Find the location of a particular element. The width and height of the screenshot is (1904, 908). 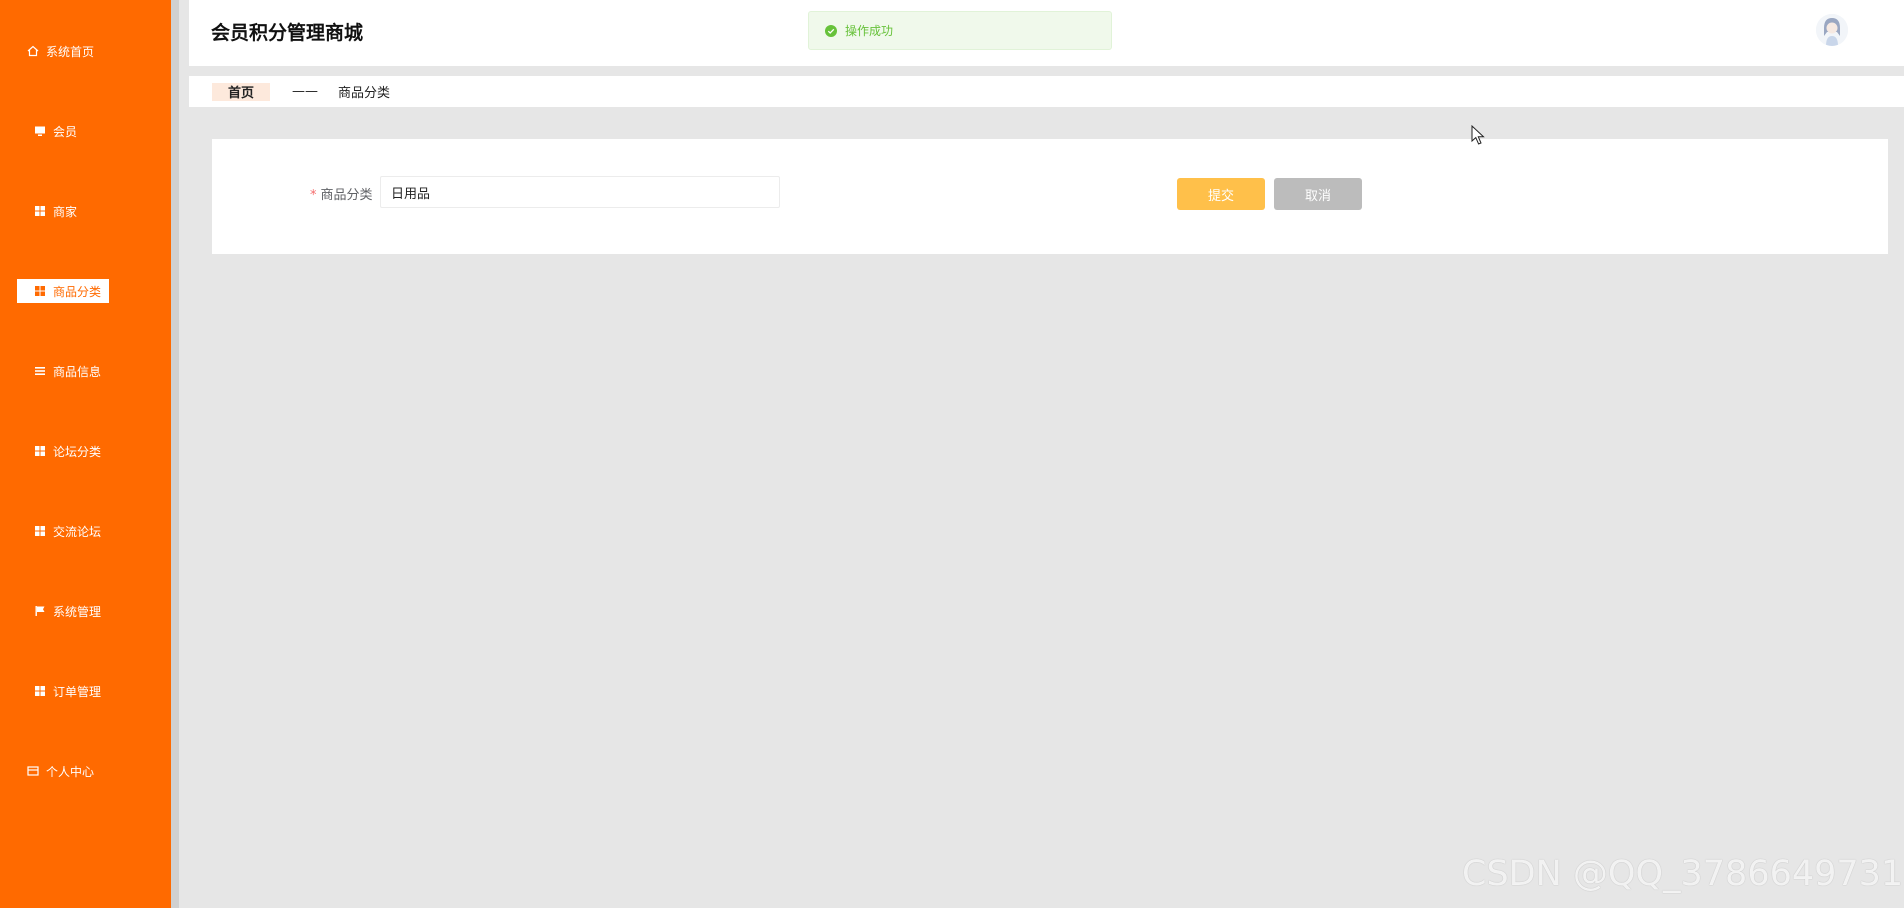

mouse-cursor-icon is located at coordinates (1478, 135).